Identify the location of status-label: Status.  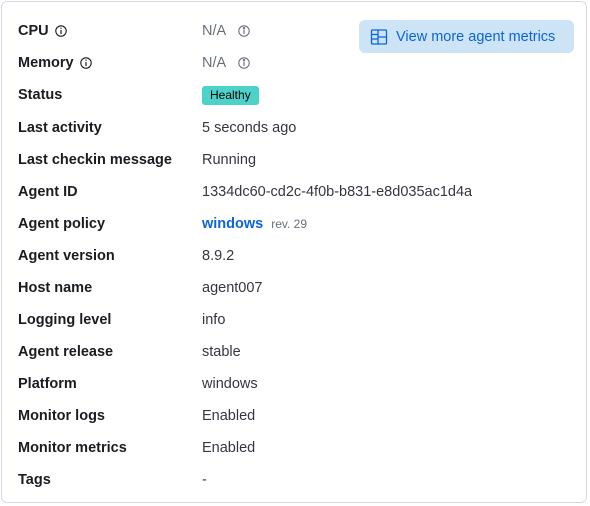
(40, 95).